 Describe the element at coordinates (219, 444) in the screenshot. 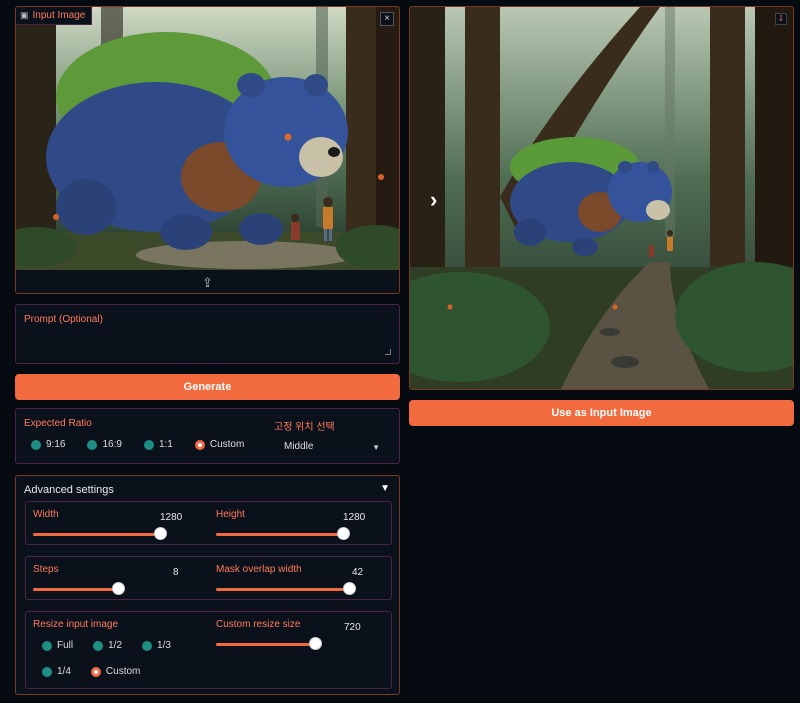

I see `ratio-option-custom: Custom` at that location.